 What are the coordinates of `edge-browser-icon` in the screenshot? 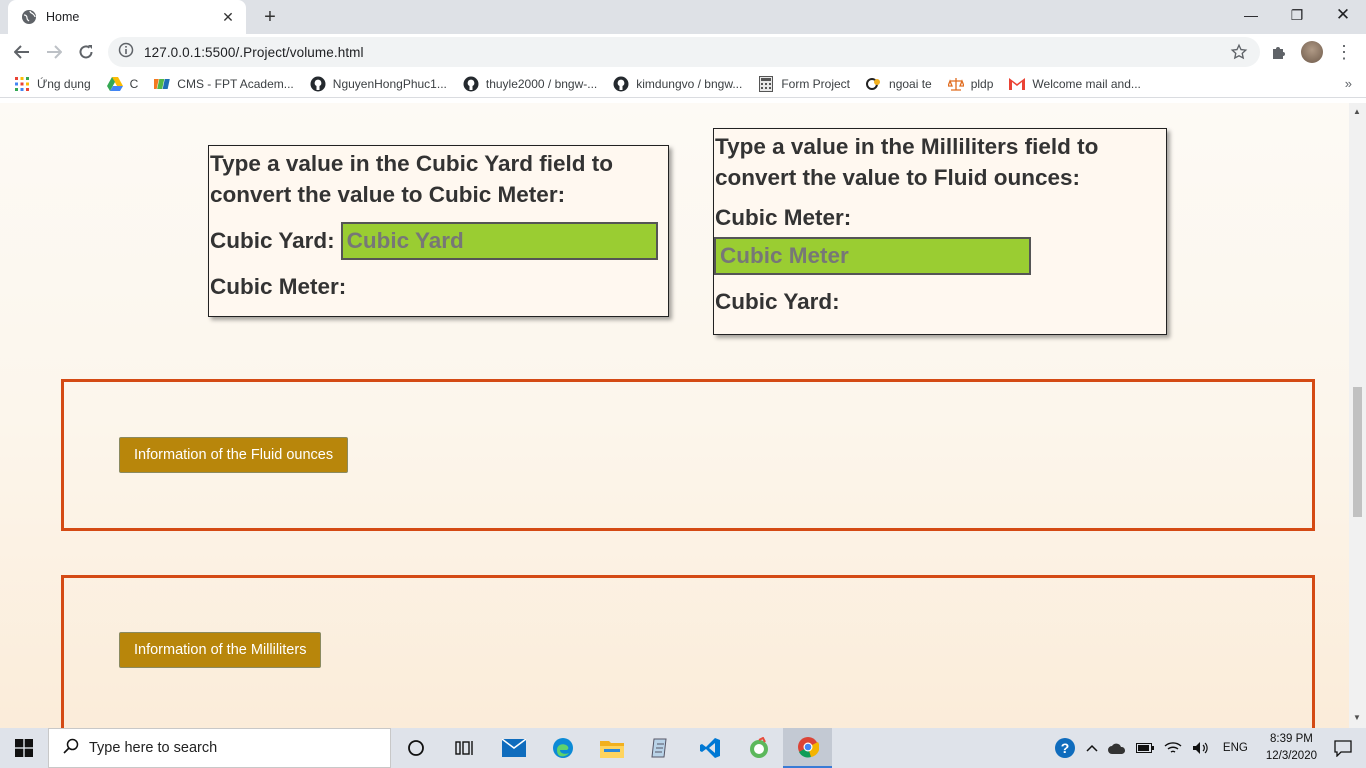 It's located at (562, 748).